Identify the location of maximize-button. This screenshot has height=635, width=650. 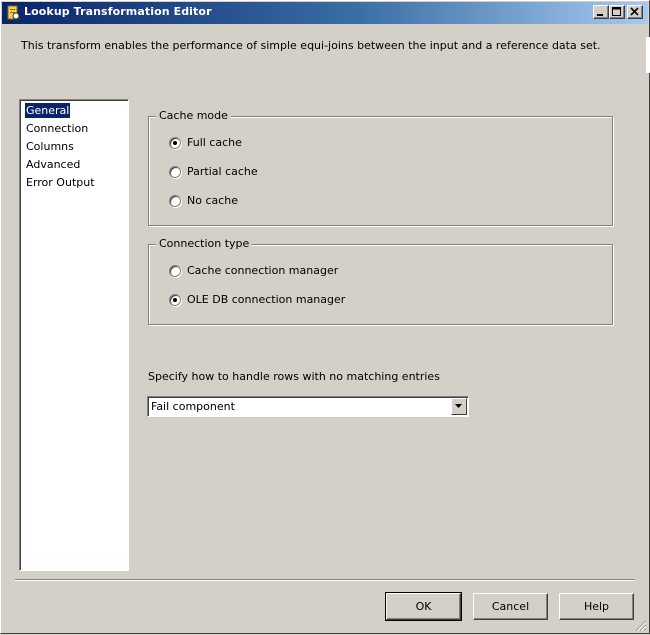
(617, 12).